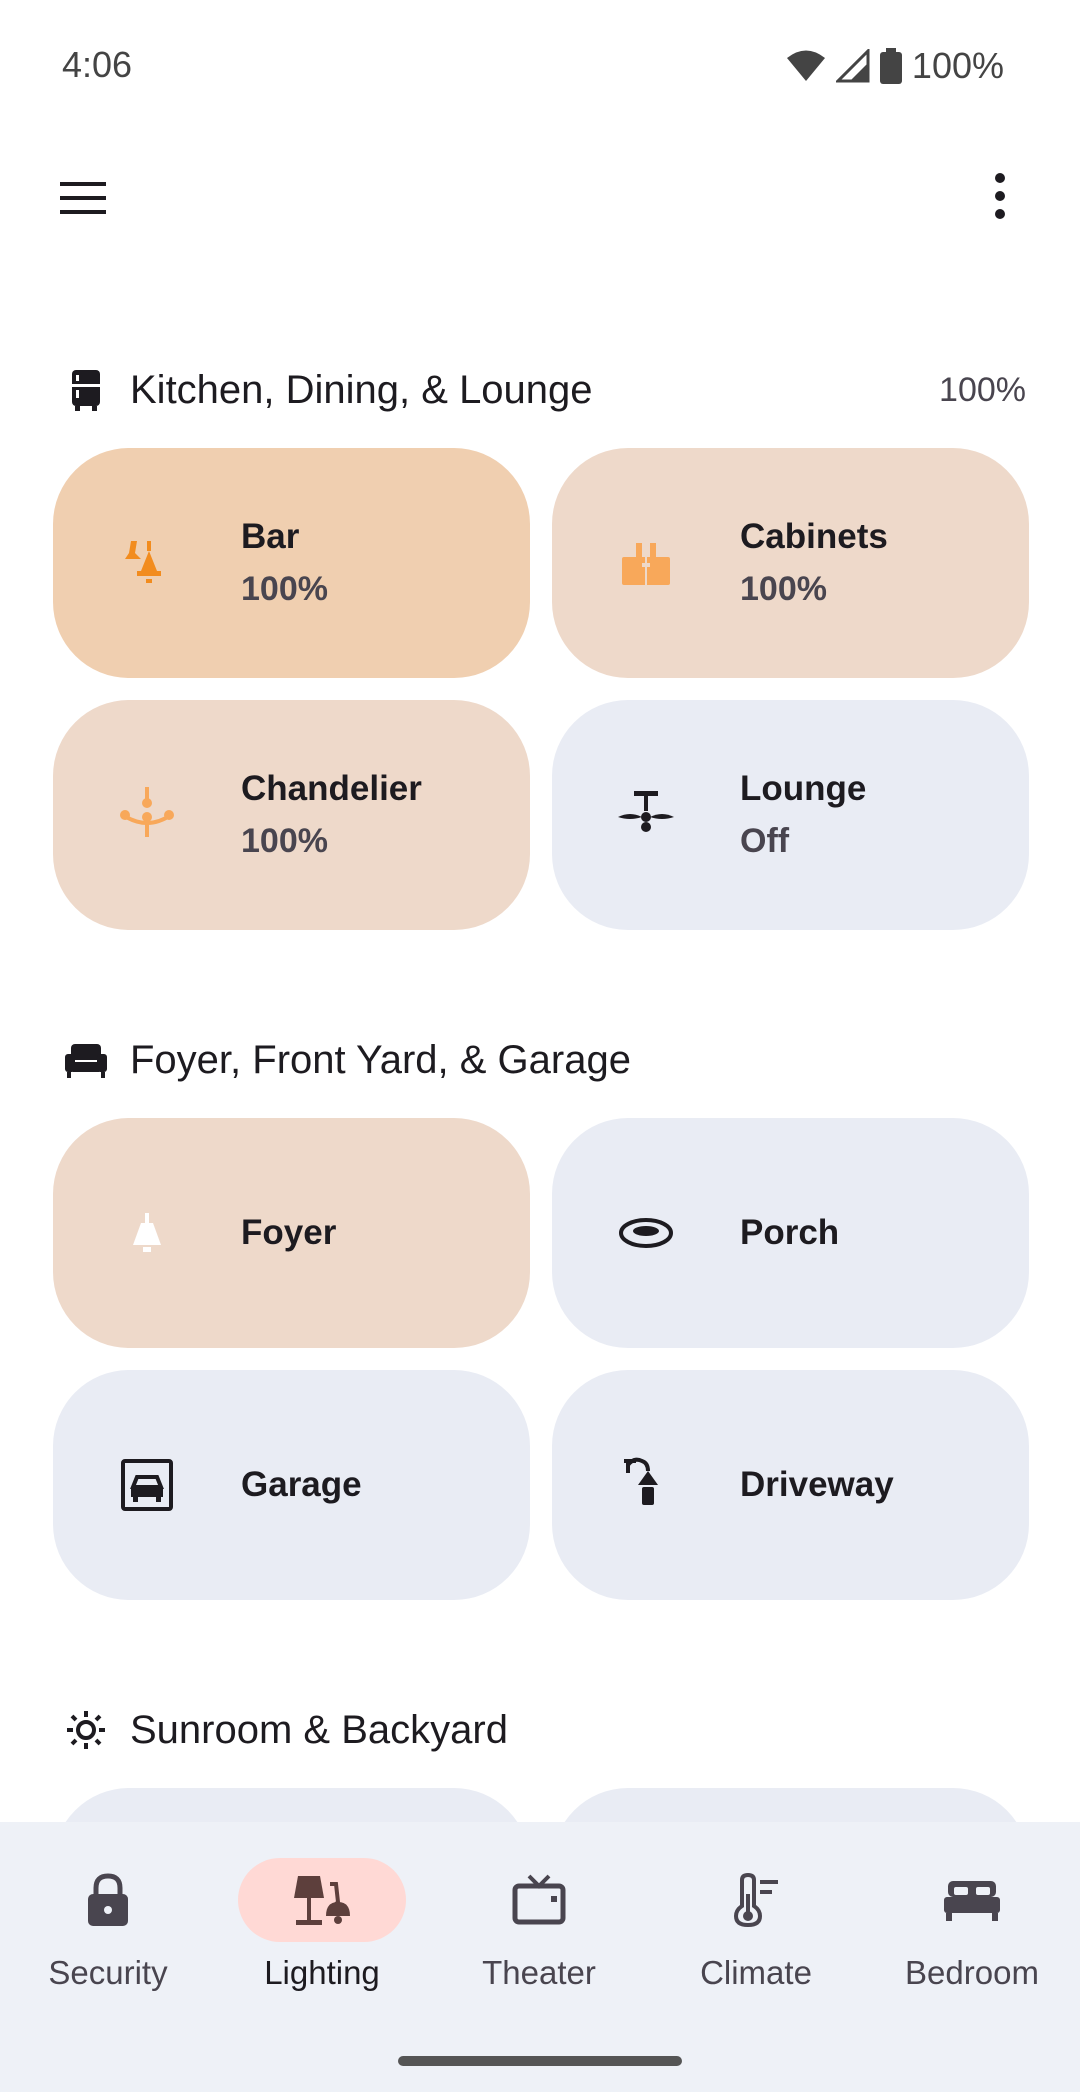 This screenshot has height=2092, width=1080. What do you see at coordinates (646, 815) in the screenshot?
I see `ceiling-fan-light-icon` at bounding box center [646, 815].